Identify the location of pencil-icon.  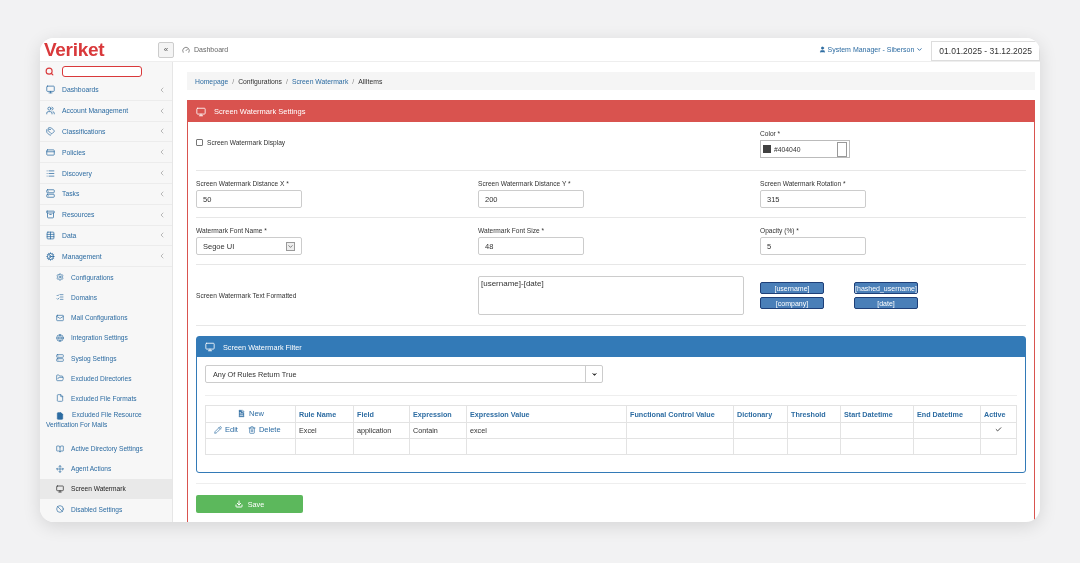
(218, 429).